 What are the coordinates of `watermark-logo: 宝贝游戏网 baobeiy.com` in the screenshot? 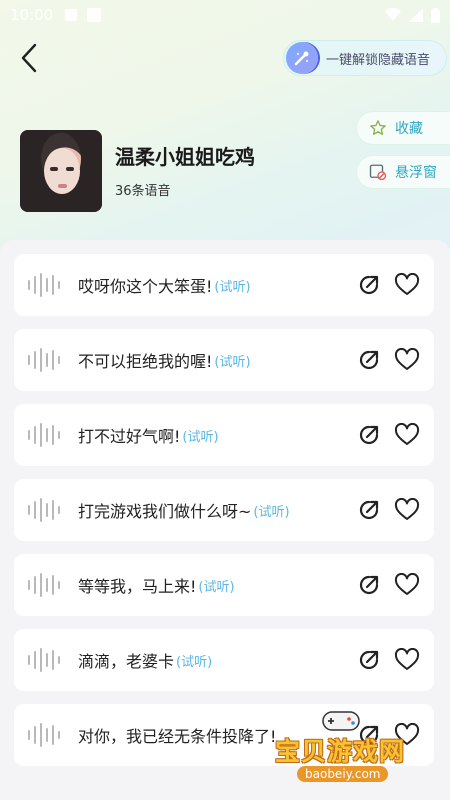 It's located at (362, 751).